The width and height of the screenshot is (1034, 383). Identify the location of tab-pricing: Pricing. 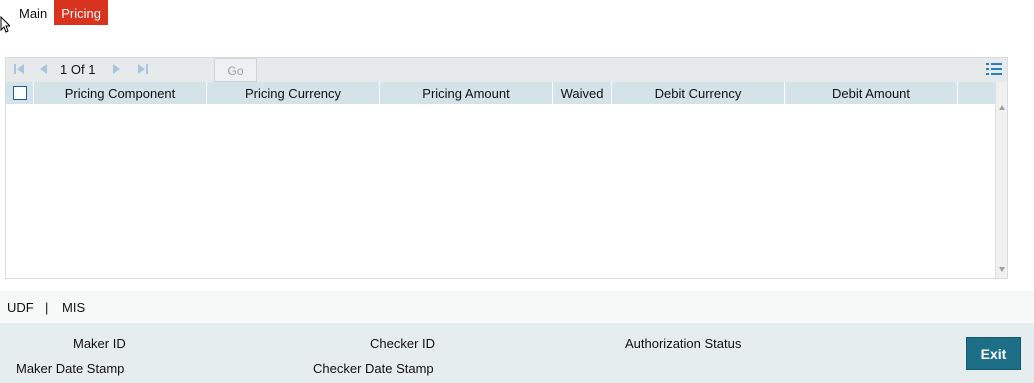
(81, 12).